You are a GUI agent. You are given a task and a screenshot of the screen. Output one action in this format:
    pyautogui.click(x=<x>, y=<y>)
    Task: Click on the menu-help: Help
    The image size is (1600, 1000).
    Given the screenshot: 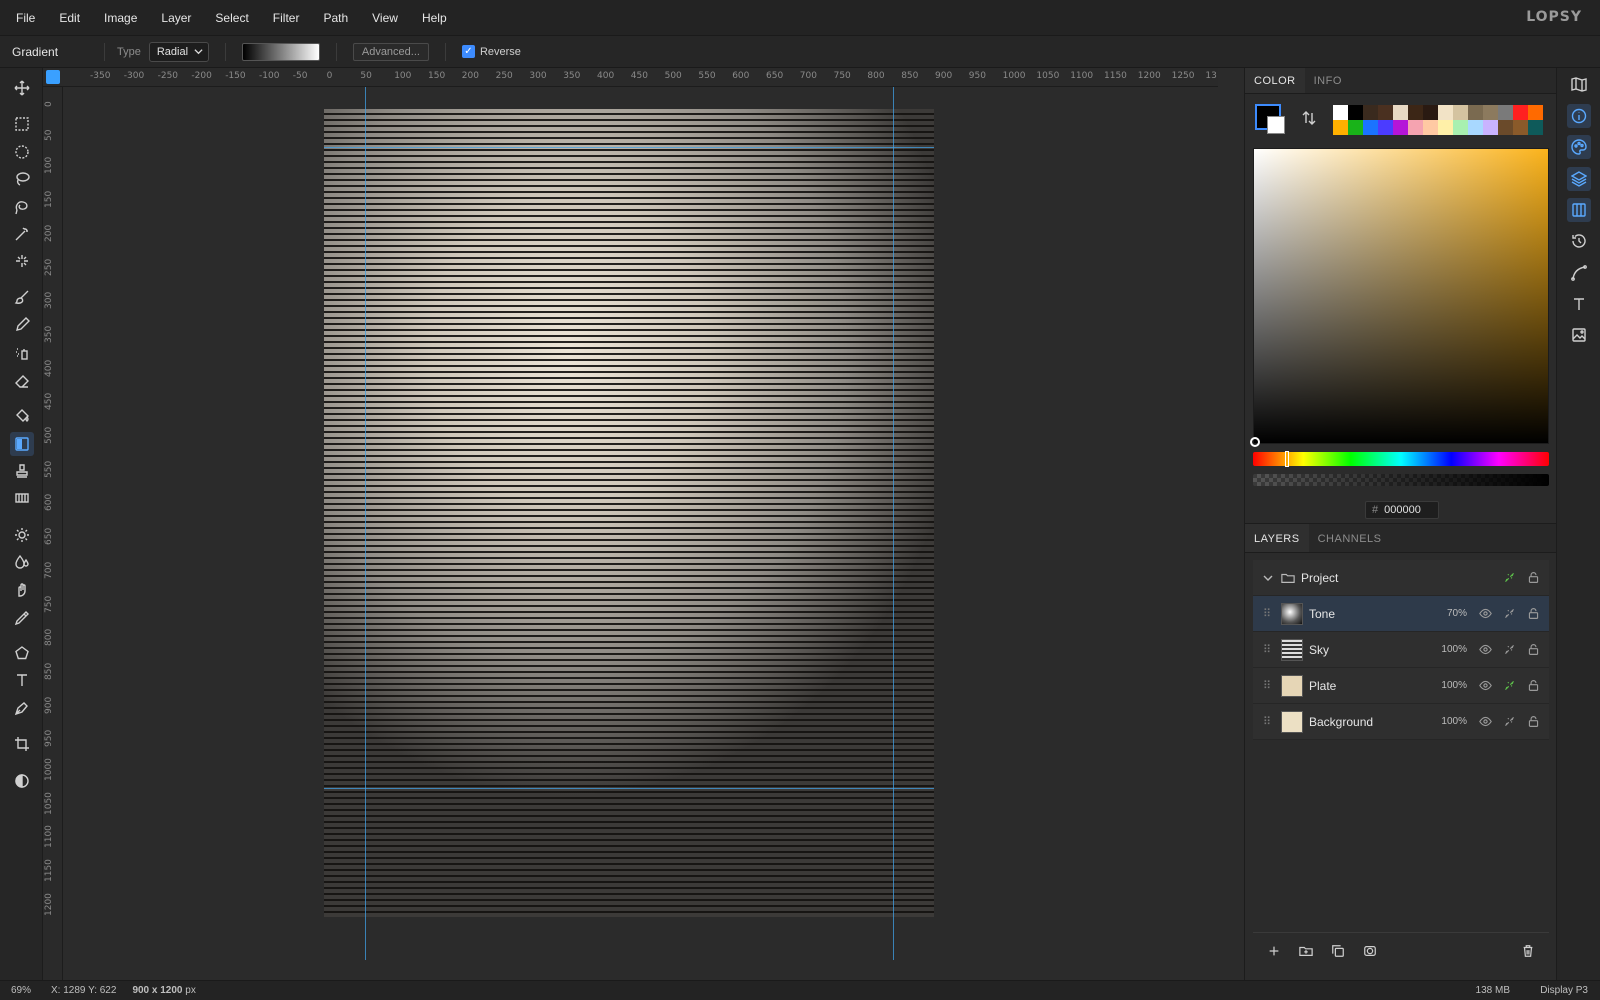 What is the action you would take?
    pyautogui.click(x=434, y=18)
    